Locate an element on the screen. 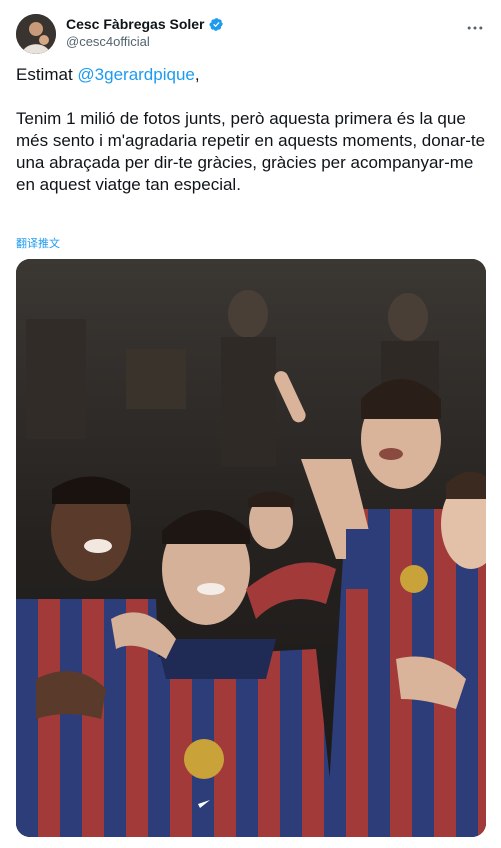 Image resolution: width=501 pixels, height=848 pixels. user-handle: @cesc4official is located at coordinates (145, 41).